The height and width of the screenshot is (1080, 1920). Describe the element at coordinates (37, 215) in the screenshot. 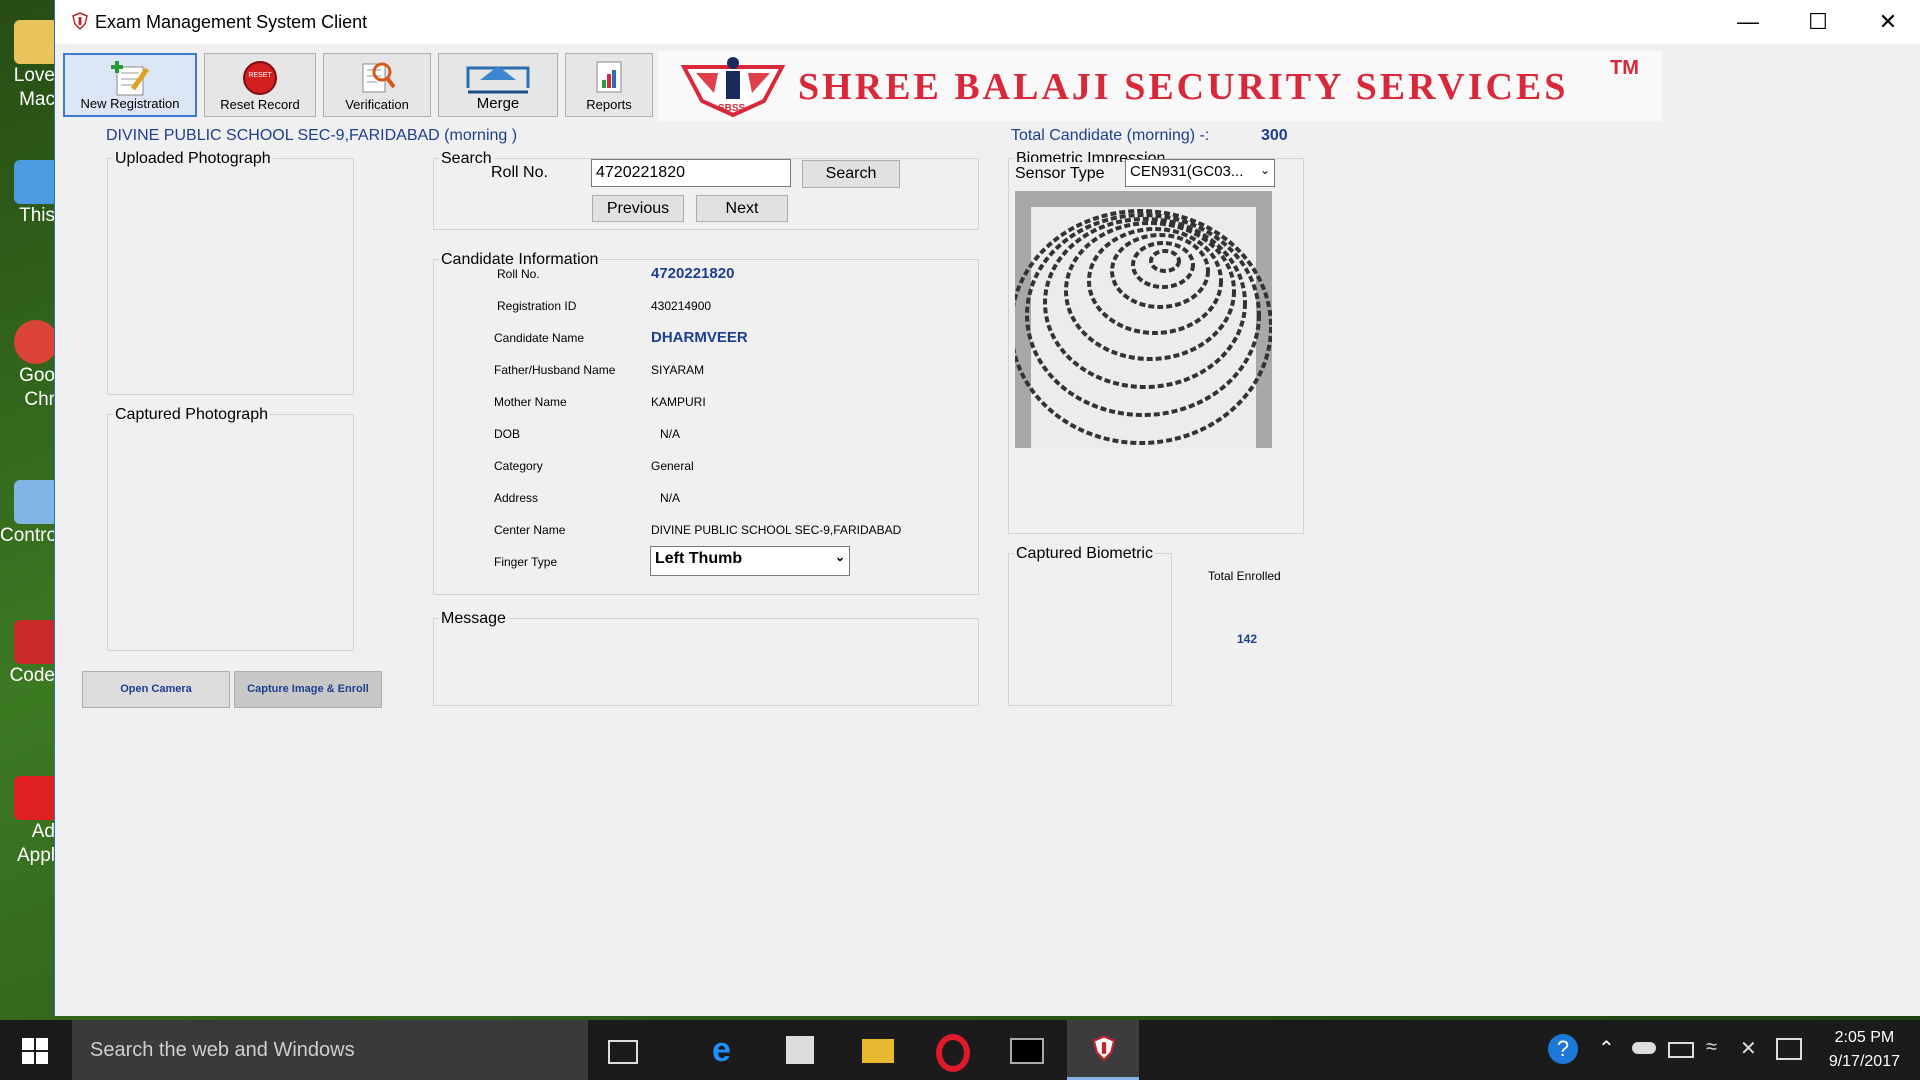

I see `desktop-icon-label: This` at that location.